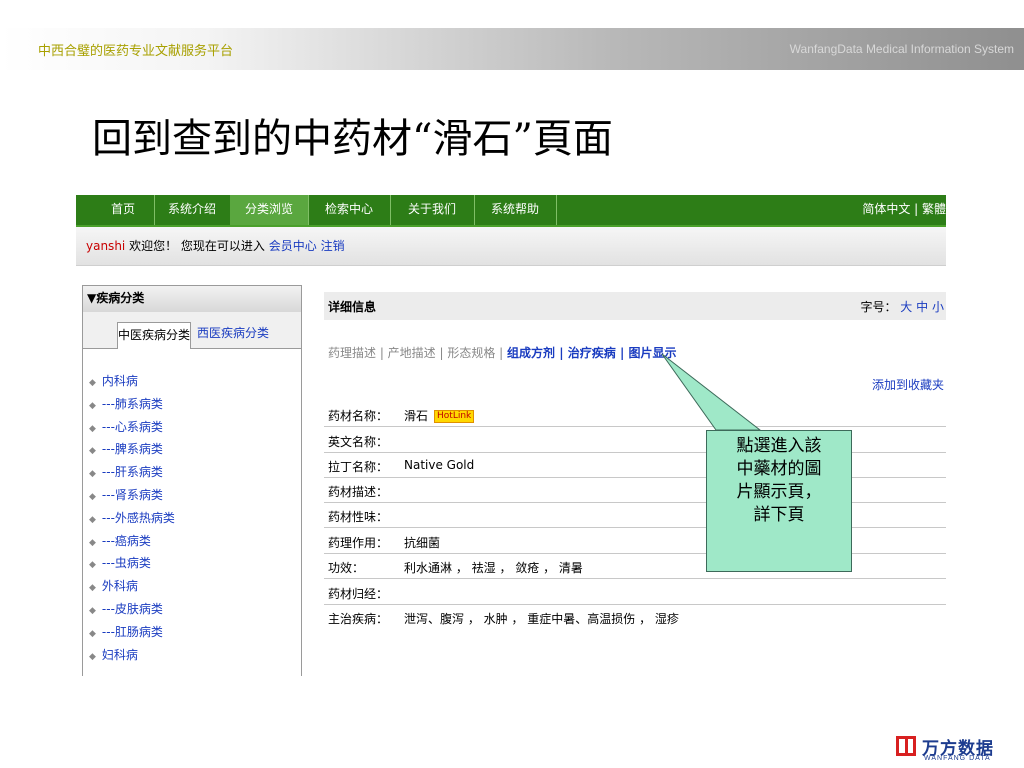 The image size is (1024, 768). I want to click on logo-mark-icon, so click(906, 746).